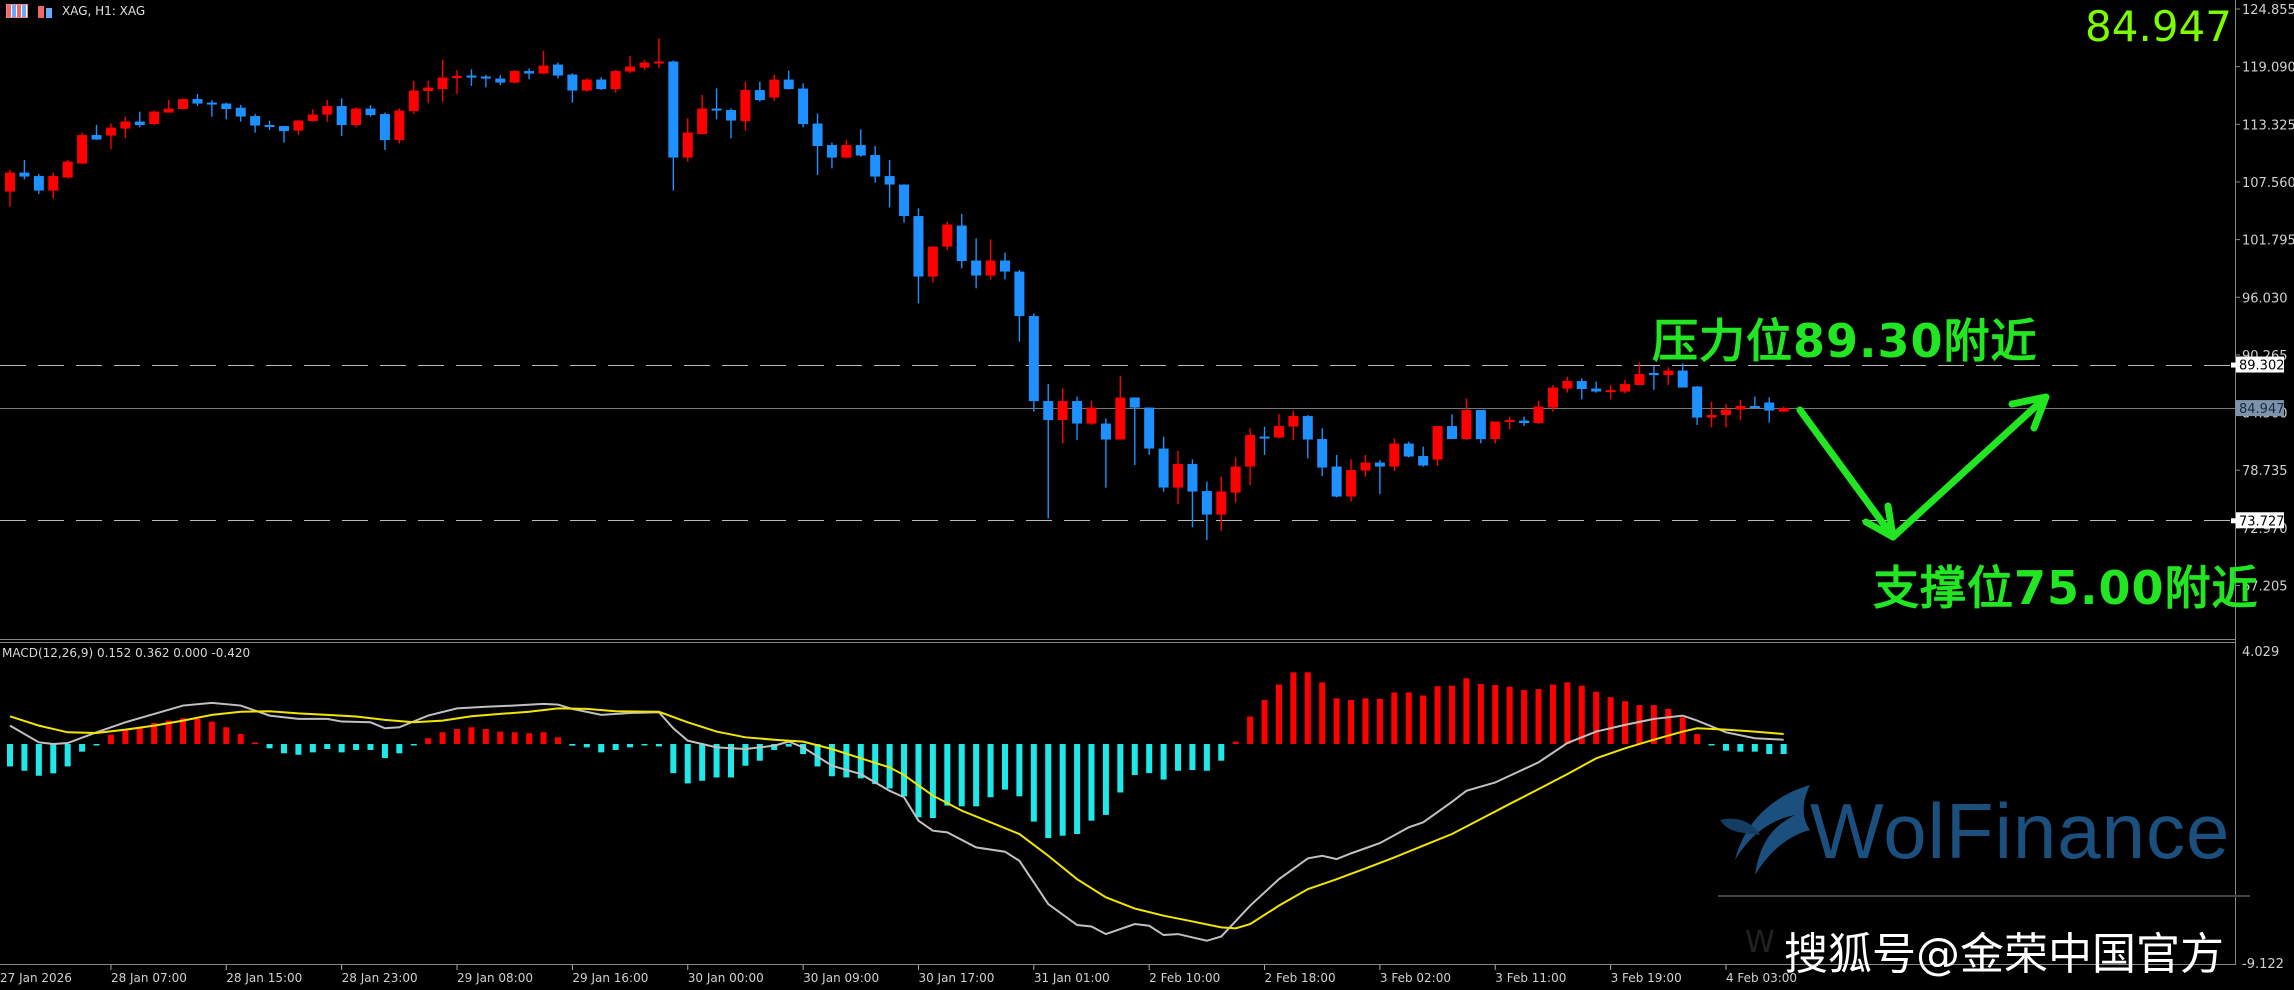 The width and height of the screenshot is (2294, 990). Describe the element at coordinates (264, 978) in the screenshot. I see `time-label: 28 Jan 15:00` at that location.